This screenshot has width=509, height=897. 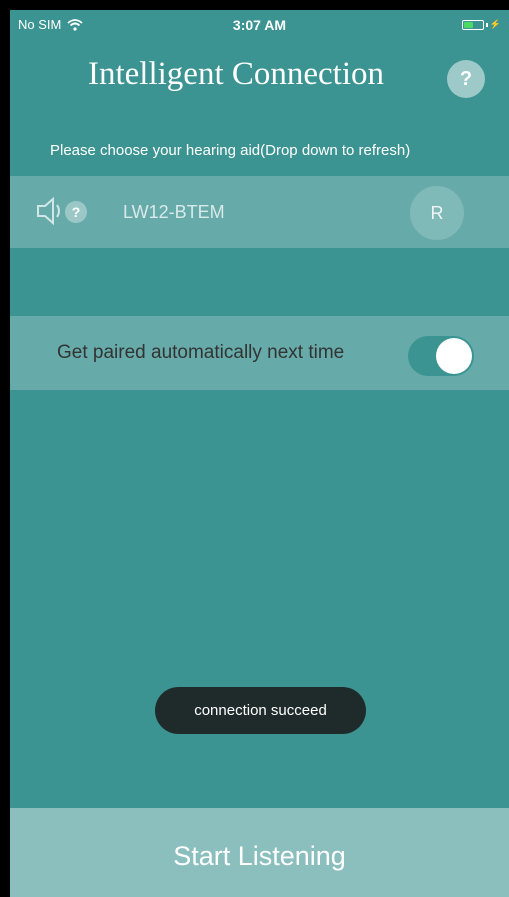 I want to click on help-button: ?, so click(x=466, y=79).